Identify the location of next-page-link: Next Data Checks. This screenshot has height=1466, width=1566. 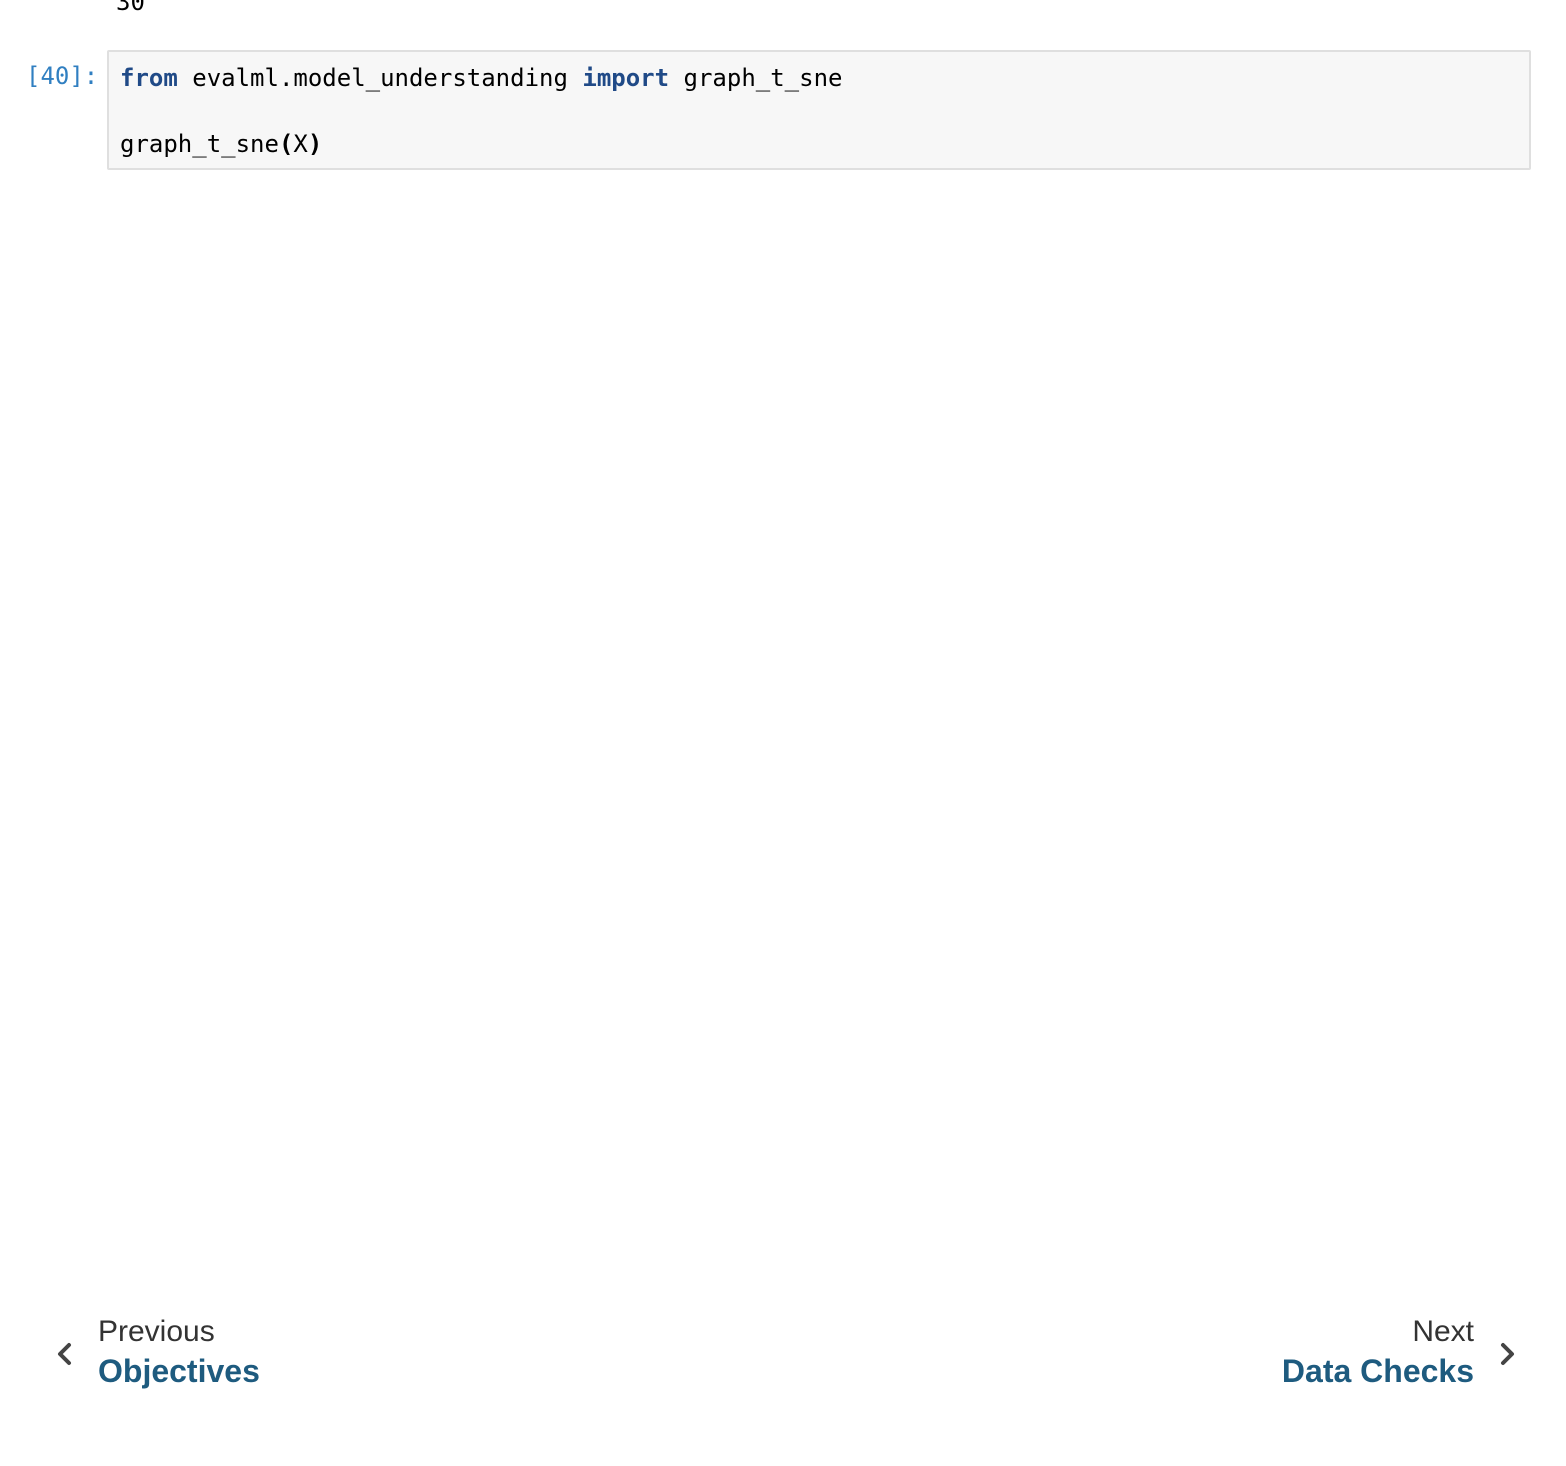
(1401, 1353).